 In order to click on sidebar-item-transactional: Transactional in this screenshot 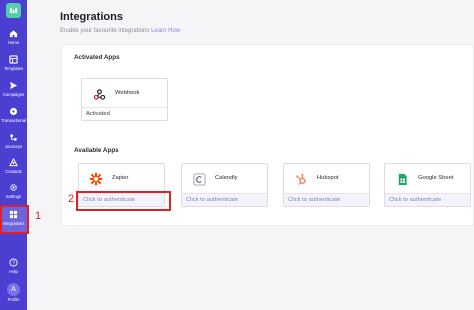, I will do `click(13, 118)`.